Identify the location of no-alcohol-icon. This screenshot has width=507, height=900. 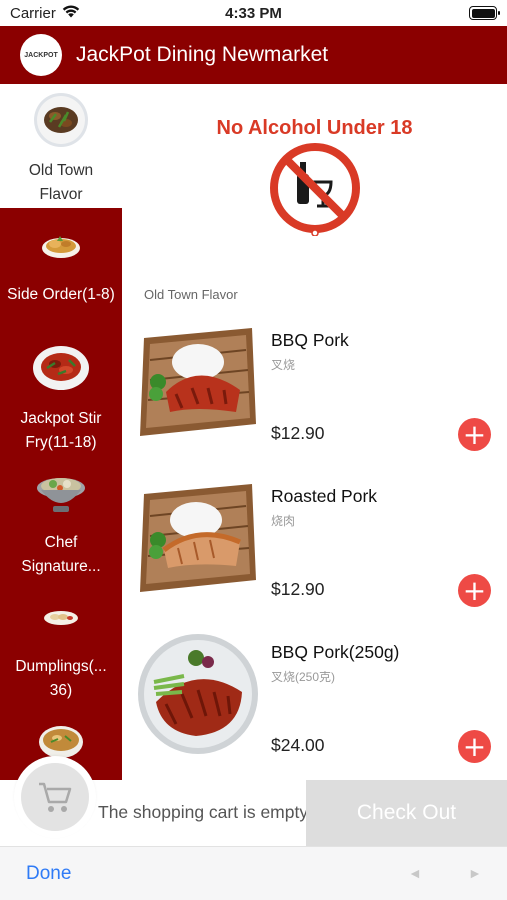
(315, 191).